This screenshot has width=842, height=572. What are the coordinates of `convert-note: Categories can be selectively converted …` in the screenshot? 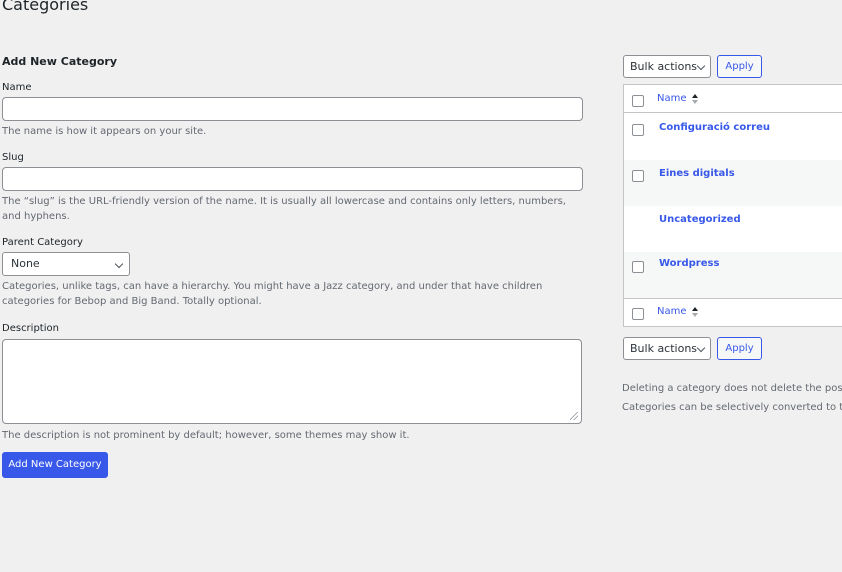 It's located at (732, 407).